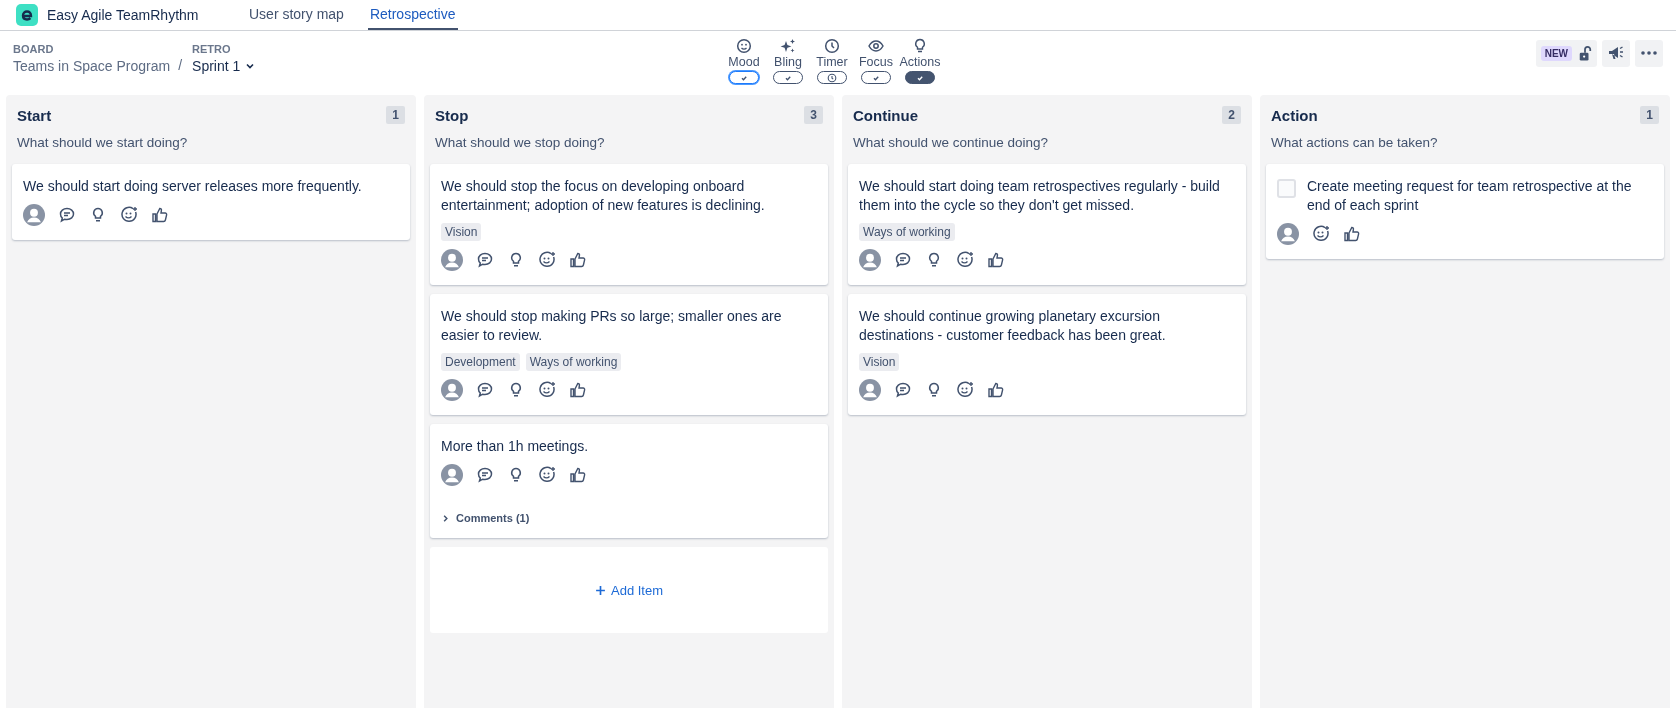 This screenshot has height=708, width=1676. Describe the element at coordinates (744, 62) in the screenshot. I see `tool-label: Mood` at that location.